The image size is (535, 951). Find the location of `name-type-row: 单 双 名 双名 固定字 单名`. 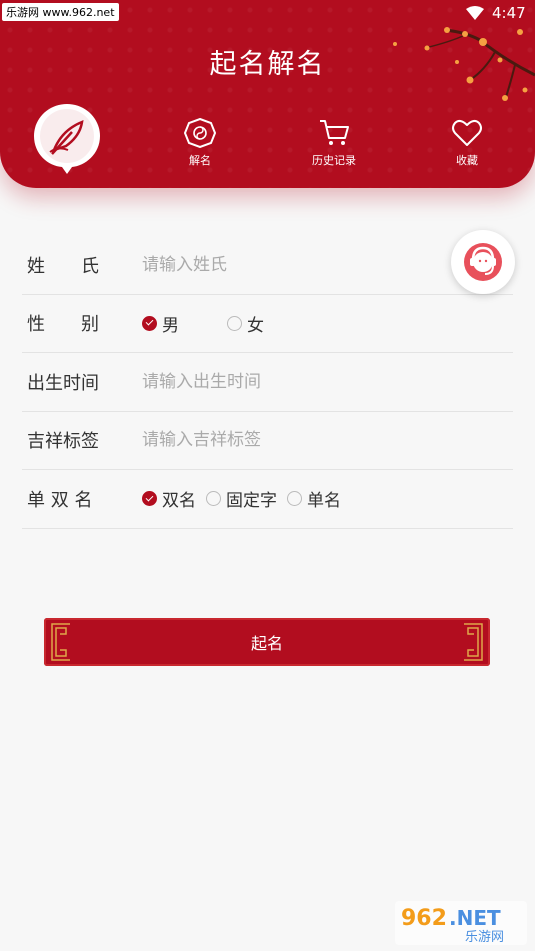

name-type-row: 单 双 名 双名 固定字 单名 is located at coordinates (267, 499).